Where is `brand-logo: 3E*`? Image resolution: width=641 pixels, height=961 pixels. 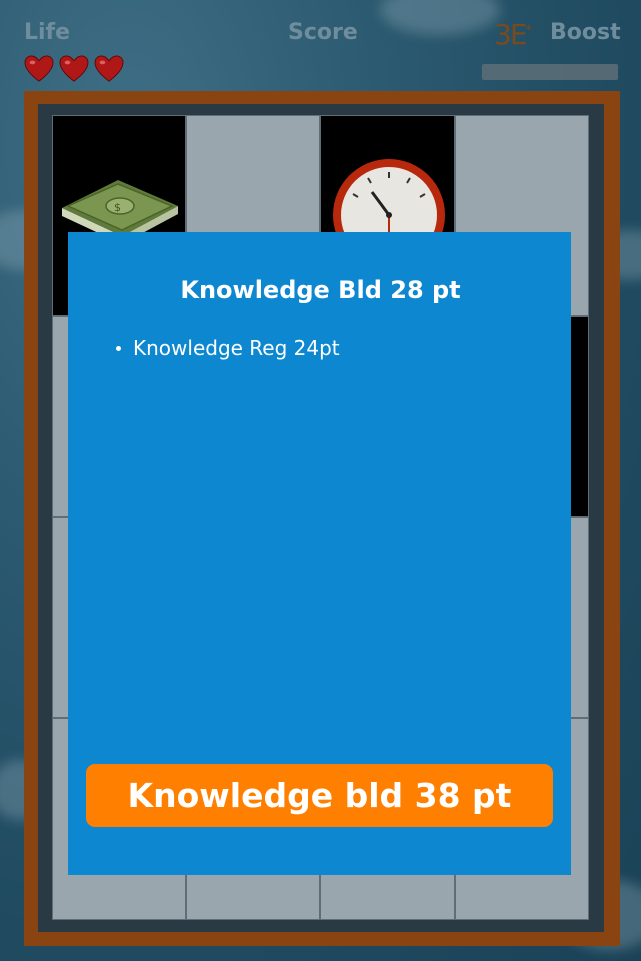
brand-logo: 3E* is located at coordinates (513, 34).